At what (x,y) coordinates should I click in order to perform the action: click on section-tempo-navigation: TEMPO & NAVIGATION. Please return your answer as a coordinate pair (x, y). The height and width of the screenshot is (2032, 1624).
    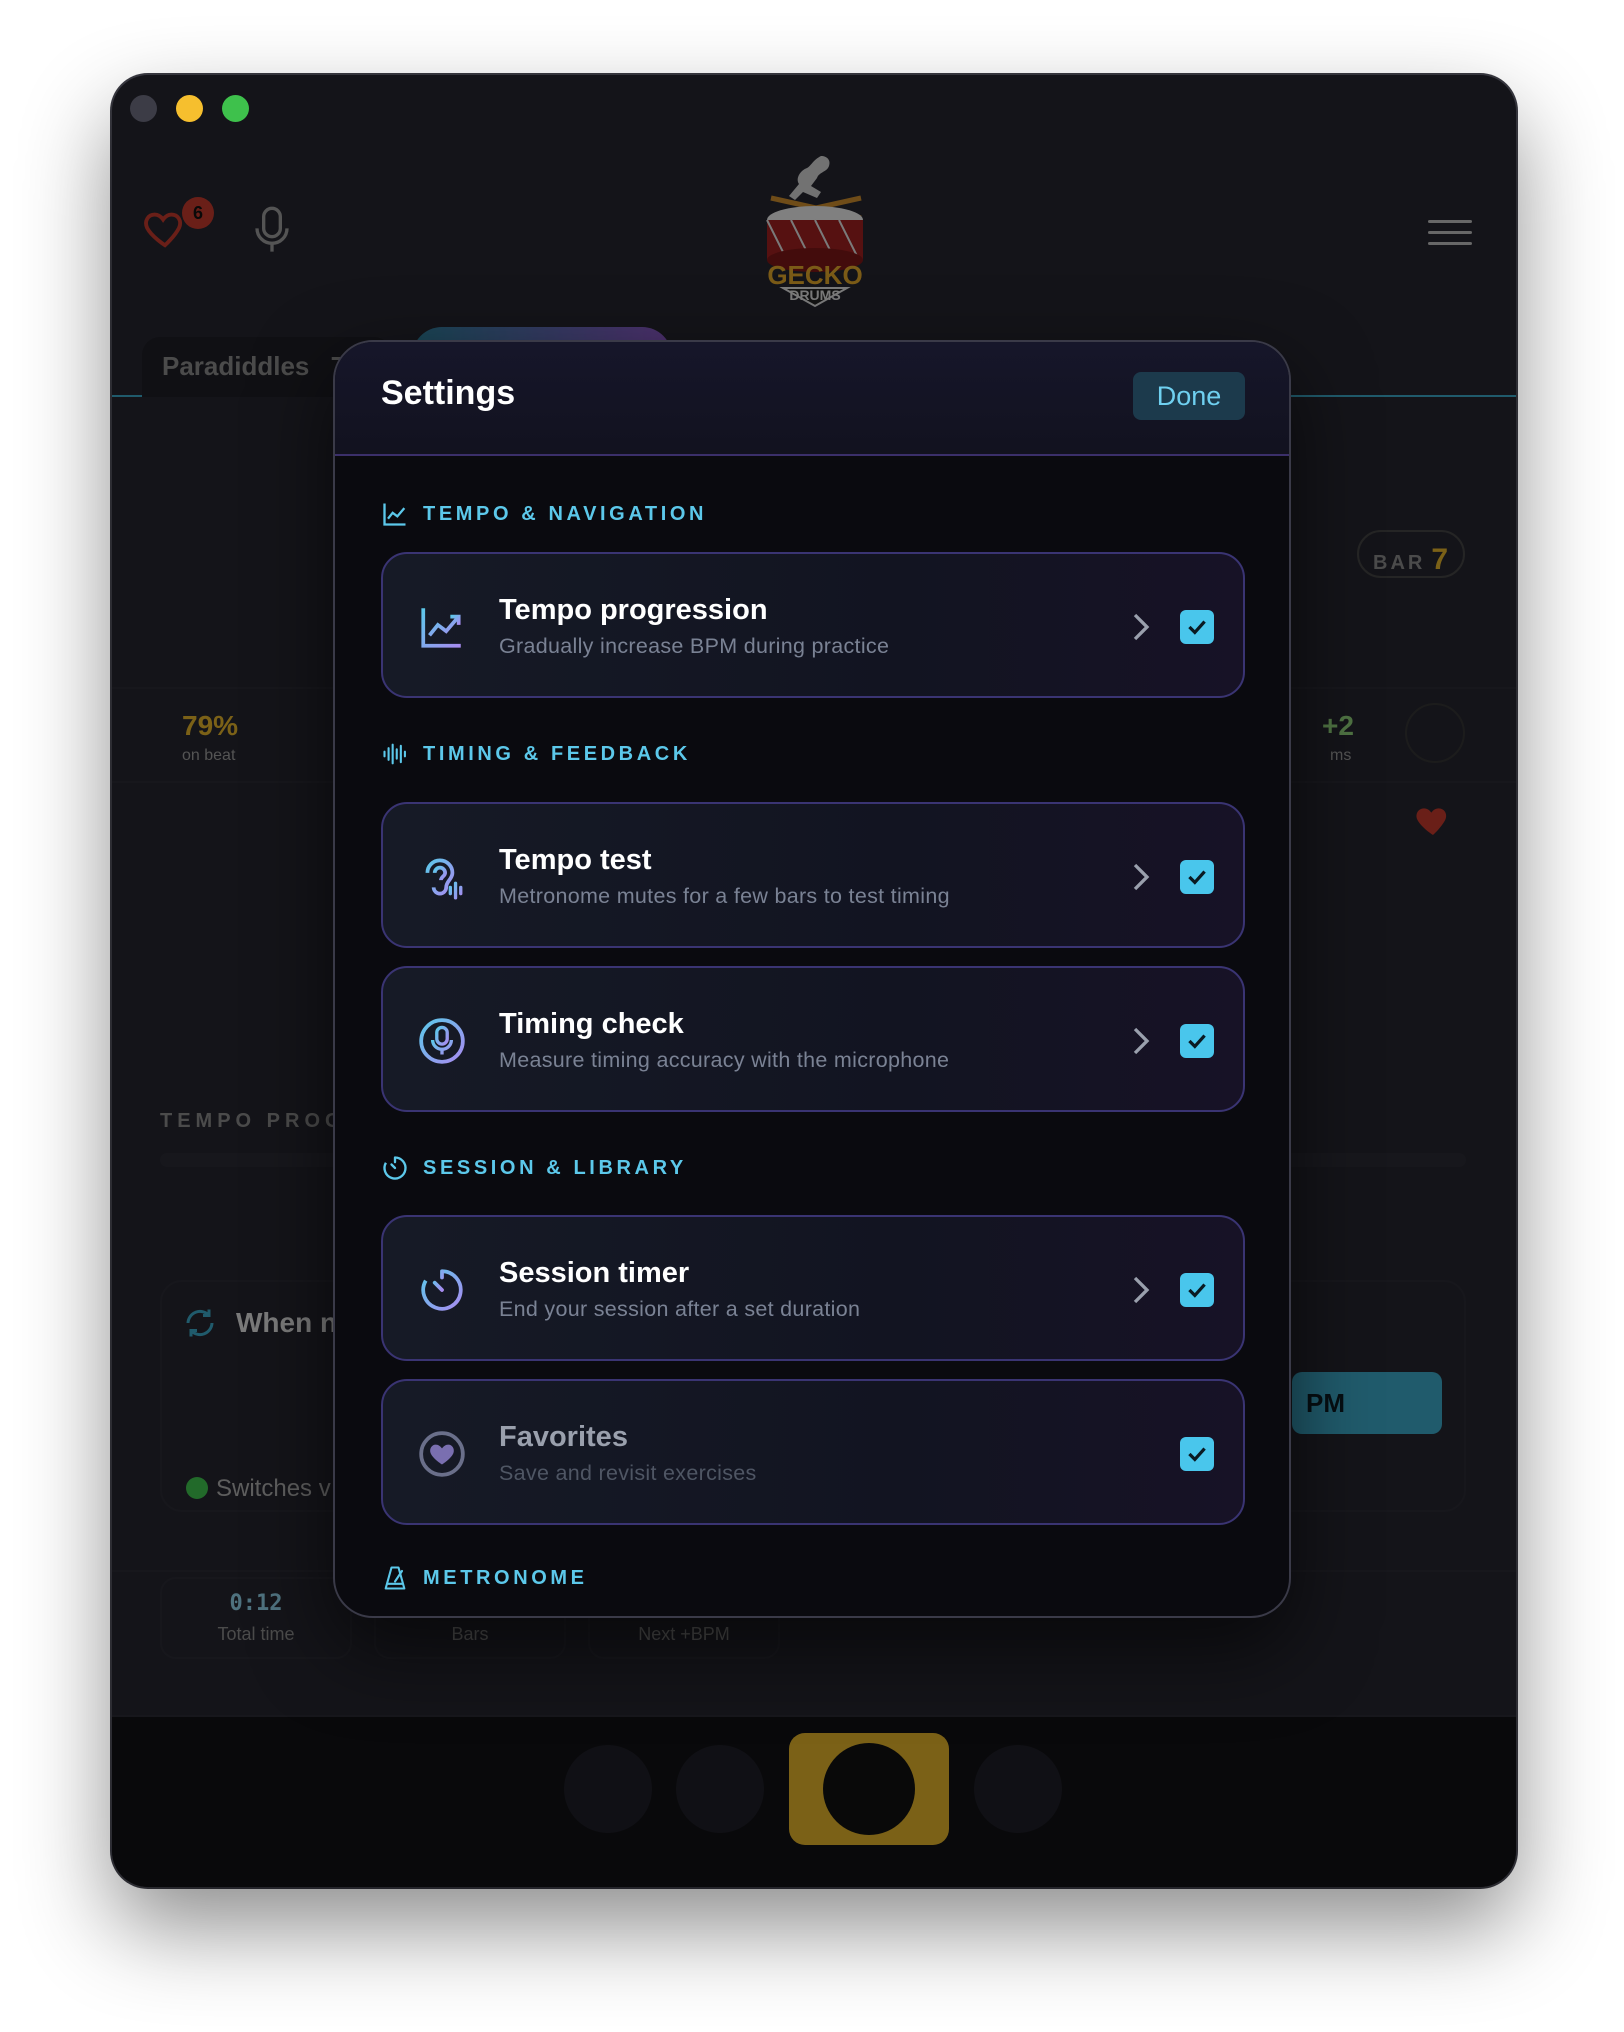
    Looking at the image, I should click on (544, 514).